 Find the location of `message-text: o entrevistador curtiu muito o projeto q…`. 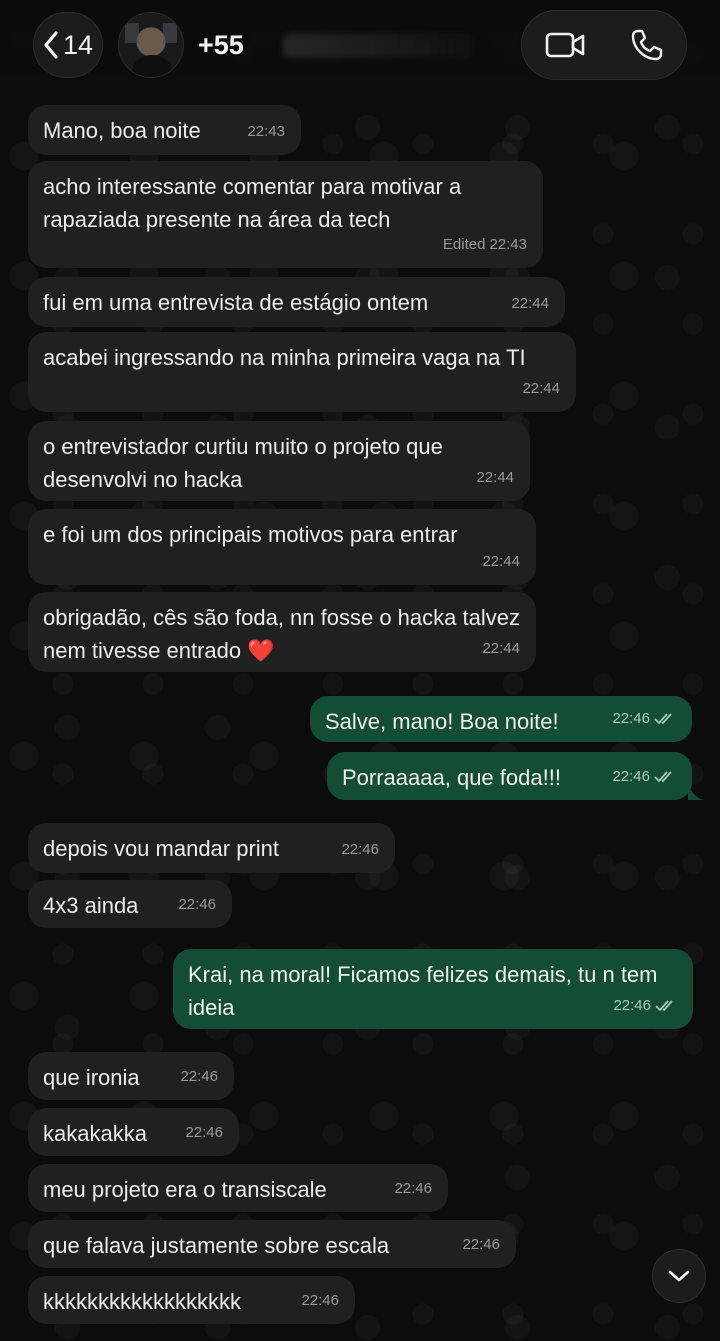

message-text: o entrevistador curtiu muito o projeto q… is located at coordinates (243, 463).